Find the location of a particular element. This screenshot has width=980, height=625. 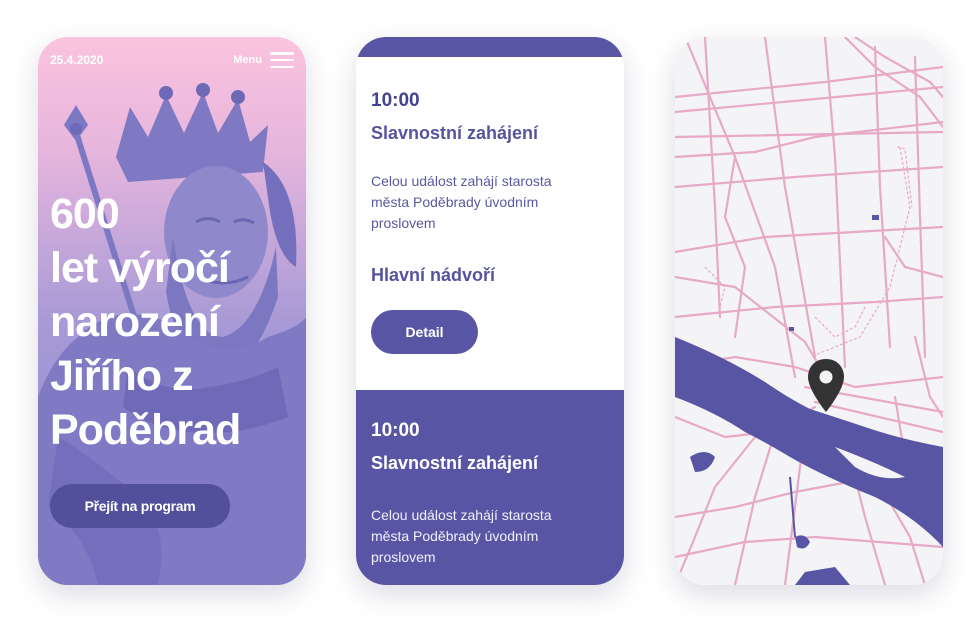

menu-button: Menu is located at coordinates (263, 60).